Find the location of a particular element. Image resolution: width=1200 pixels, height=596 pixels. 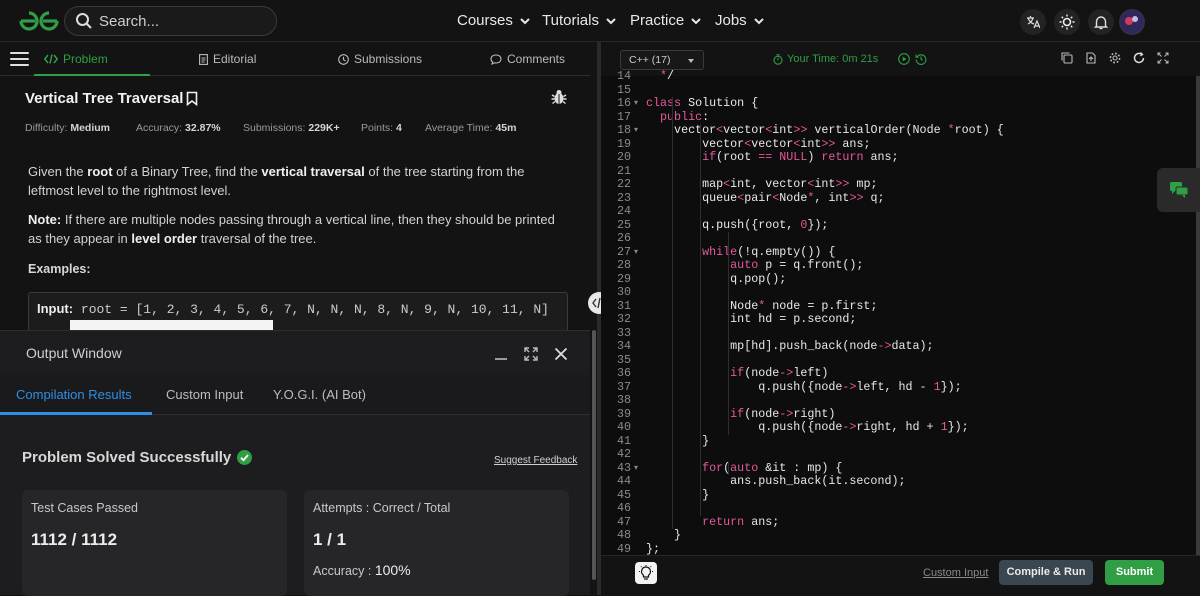

solved-status: Problem Solved Successfully is located at coordinates (137, 457).